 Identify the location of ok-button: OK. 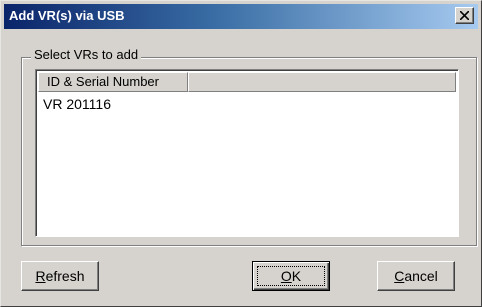
(291, 276).